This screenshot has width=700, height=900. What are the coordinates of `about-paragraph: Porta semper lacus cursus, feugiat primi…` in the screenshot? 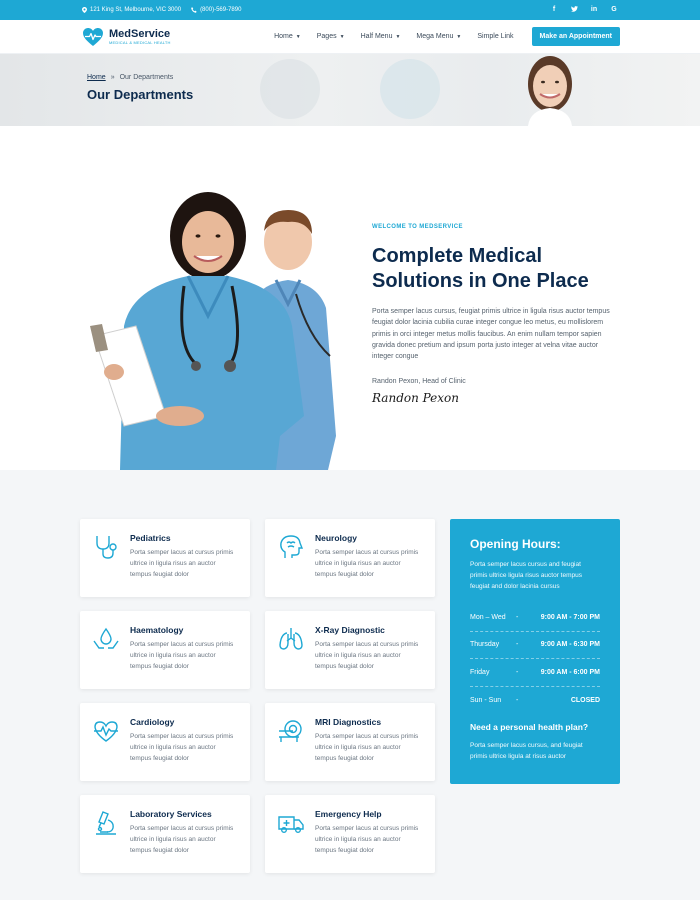 It's located at (491, 334).